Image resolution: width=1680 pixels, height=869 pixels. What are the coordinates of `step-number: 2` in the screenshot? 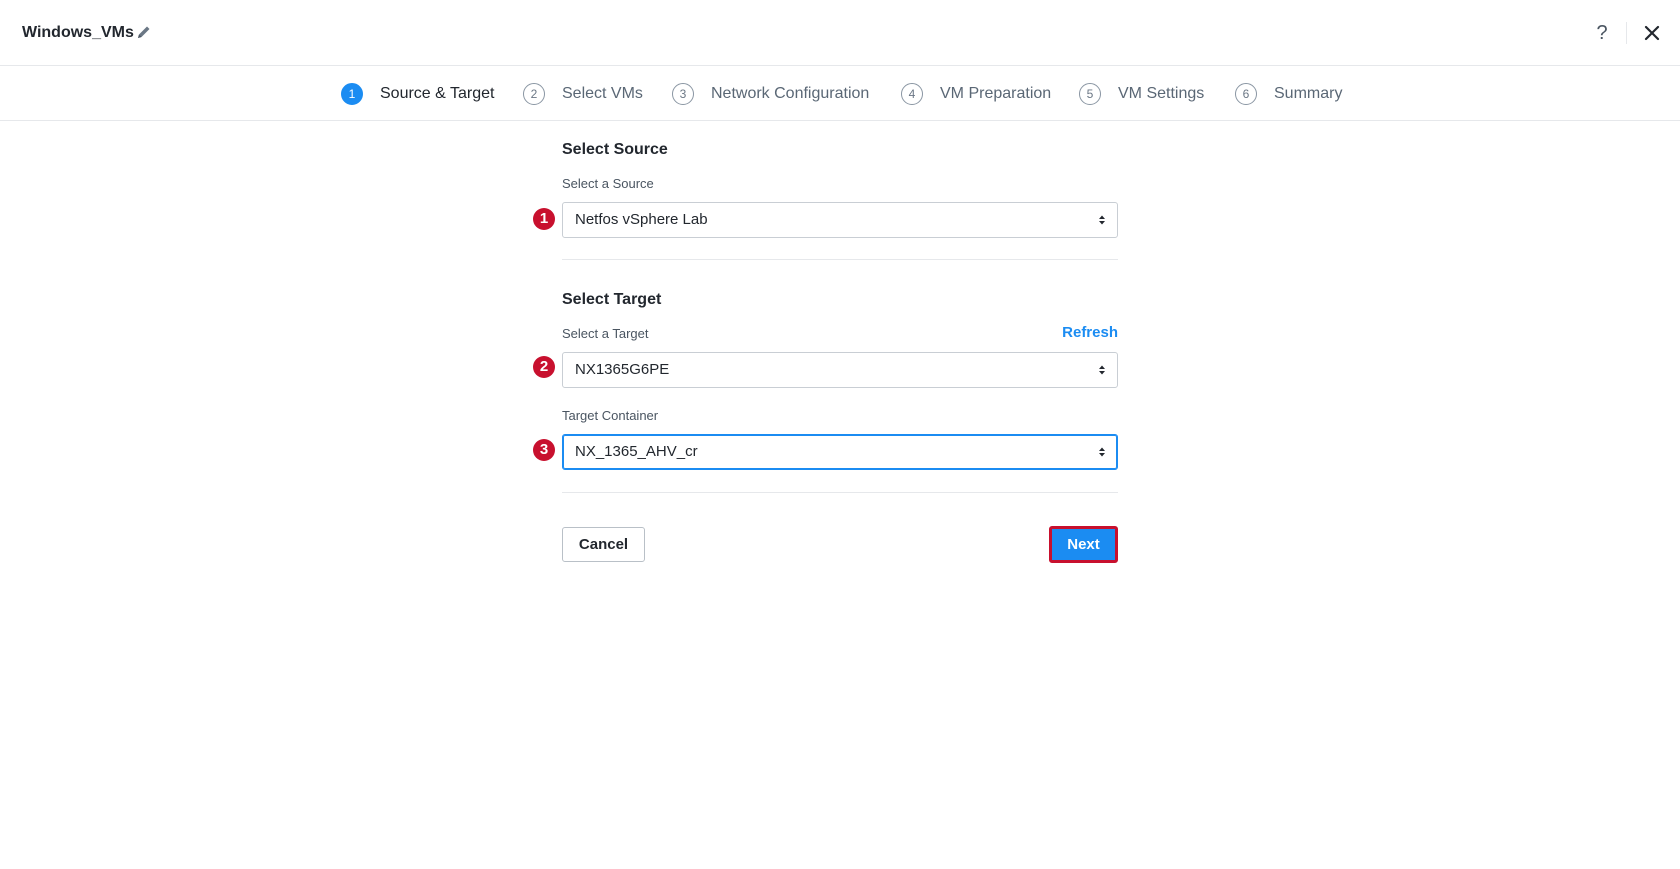 It's located at (534, 94).